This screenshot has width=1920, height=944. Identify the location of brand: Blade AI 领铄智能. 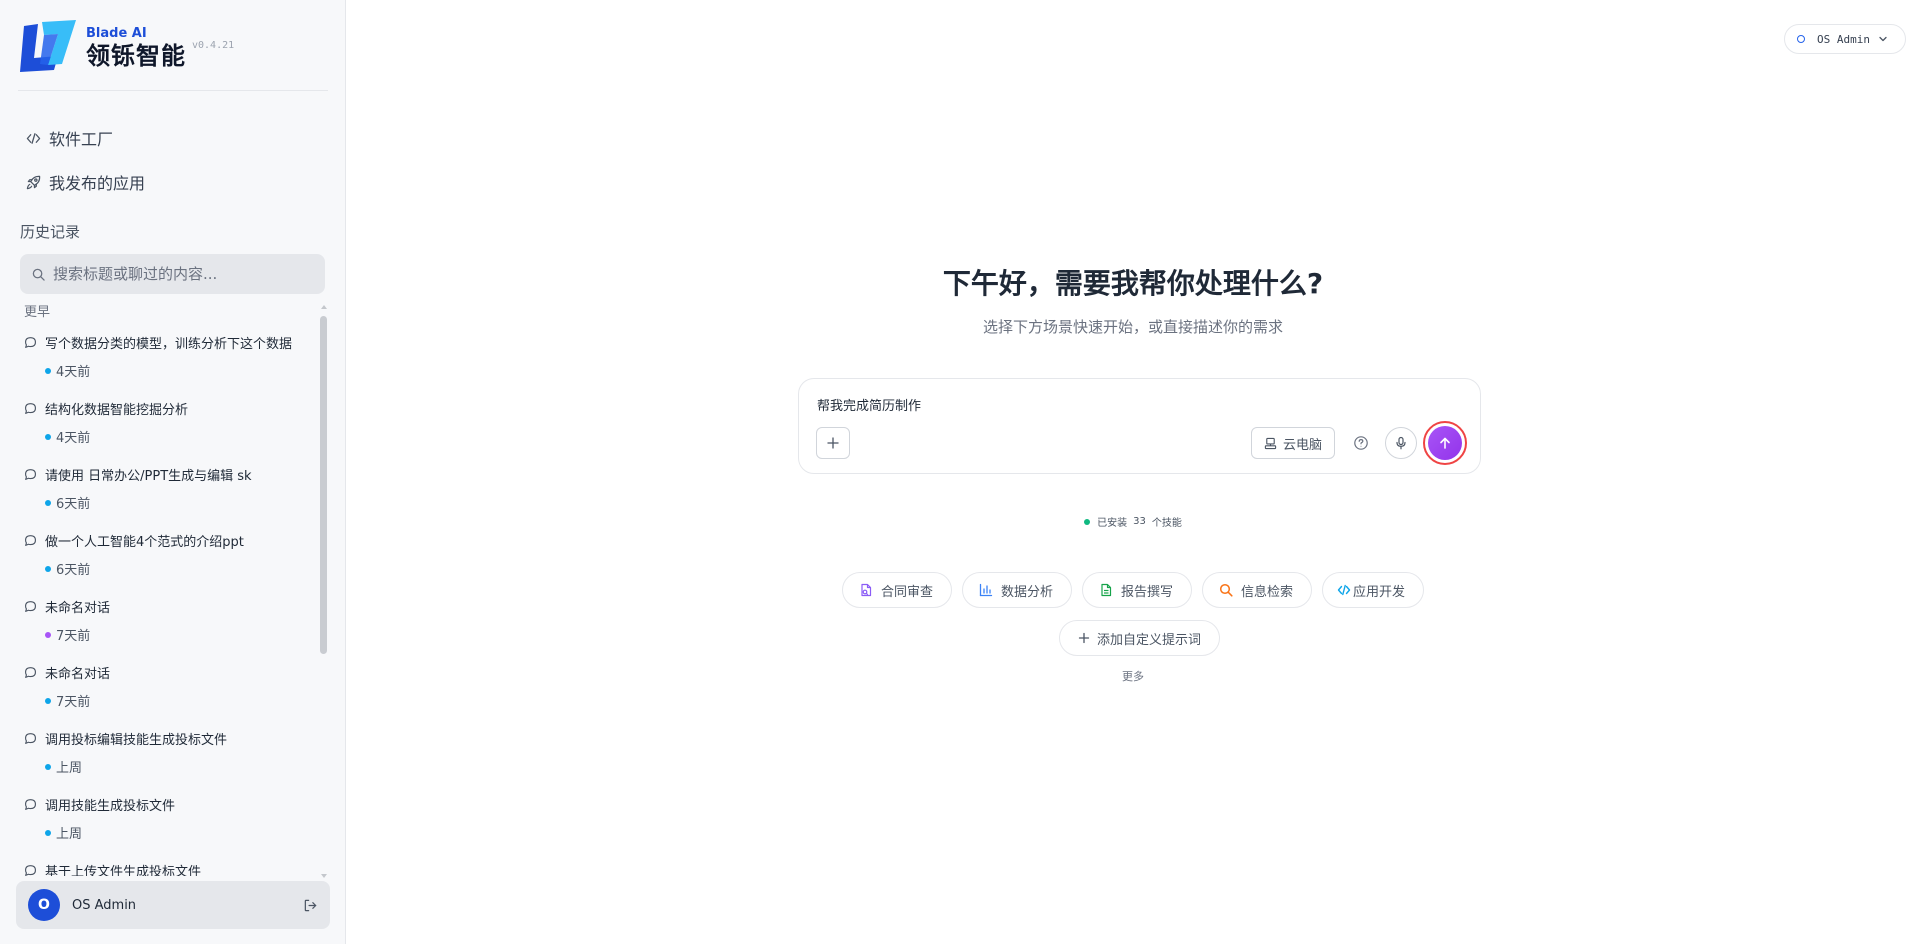
(102, 46).